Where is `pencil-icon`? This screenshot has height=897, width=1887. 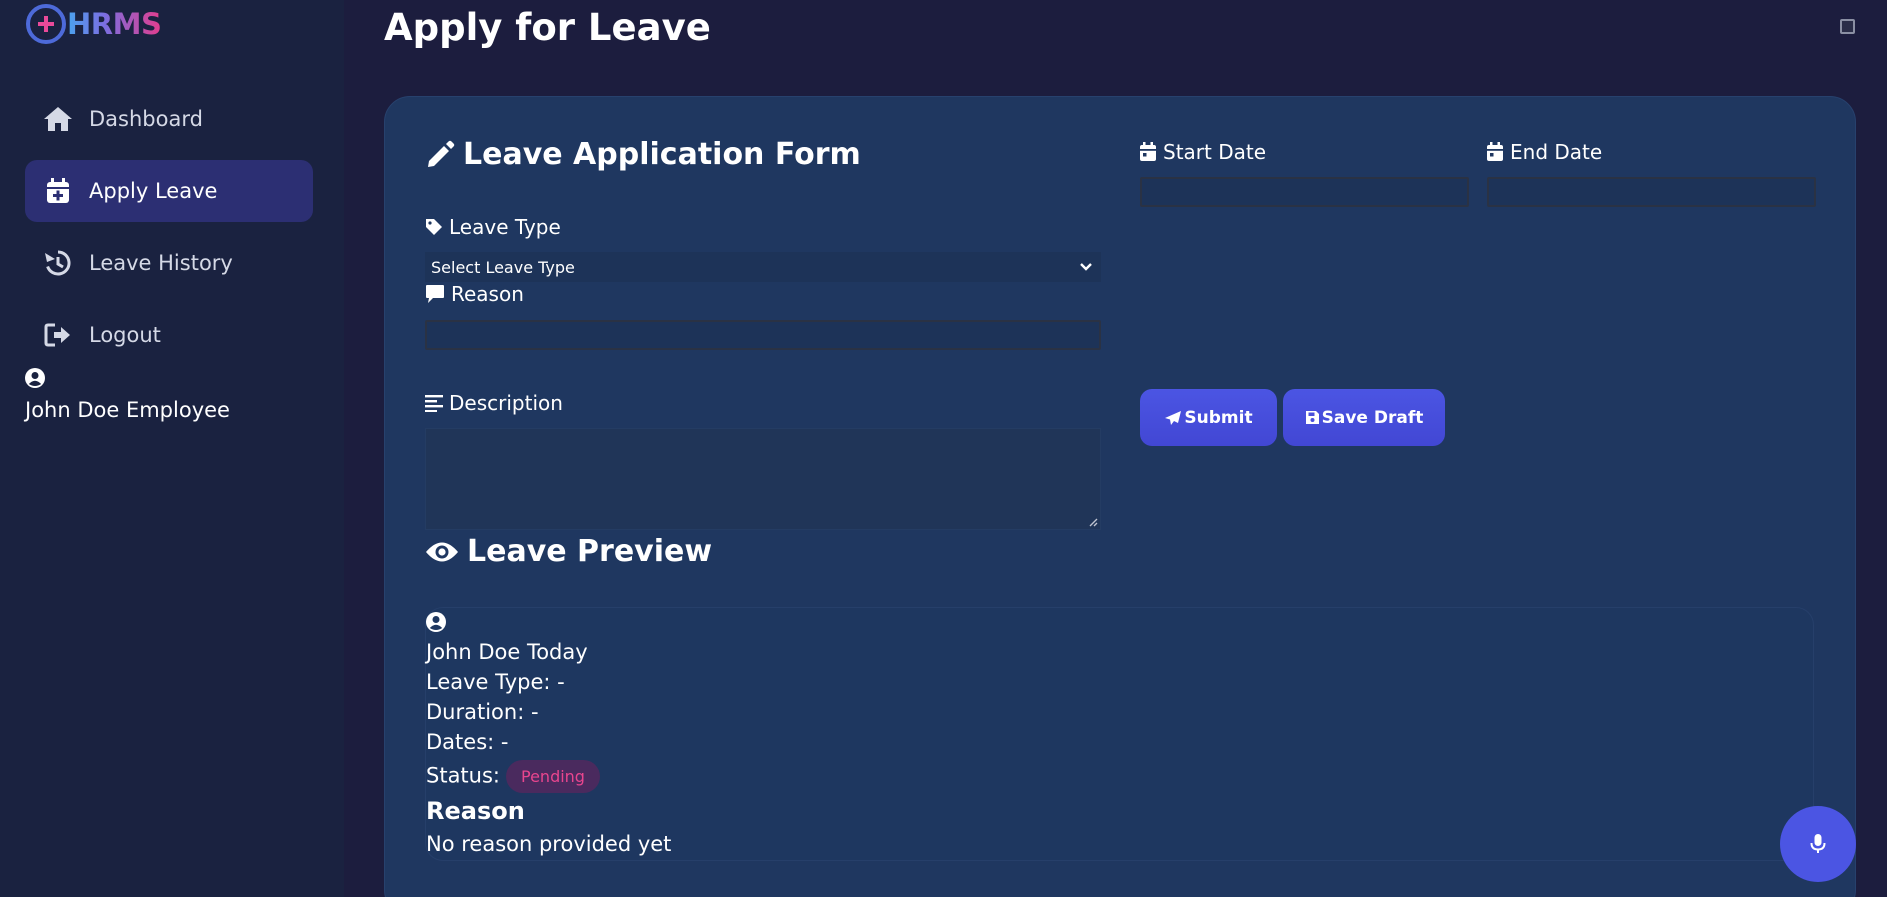 pencil-icon is located at coordinates (441, 153).